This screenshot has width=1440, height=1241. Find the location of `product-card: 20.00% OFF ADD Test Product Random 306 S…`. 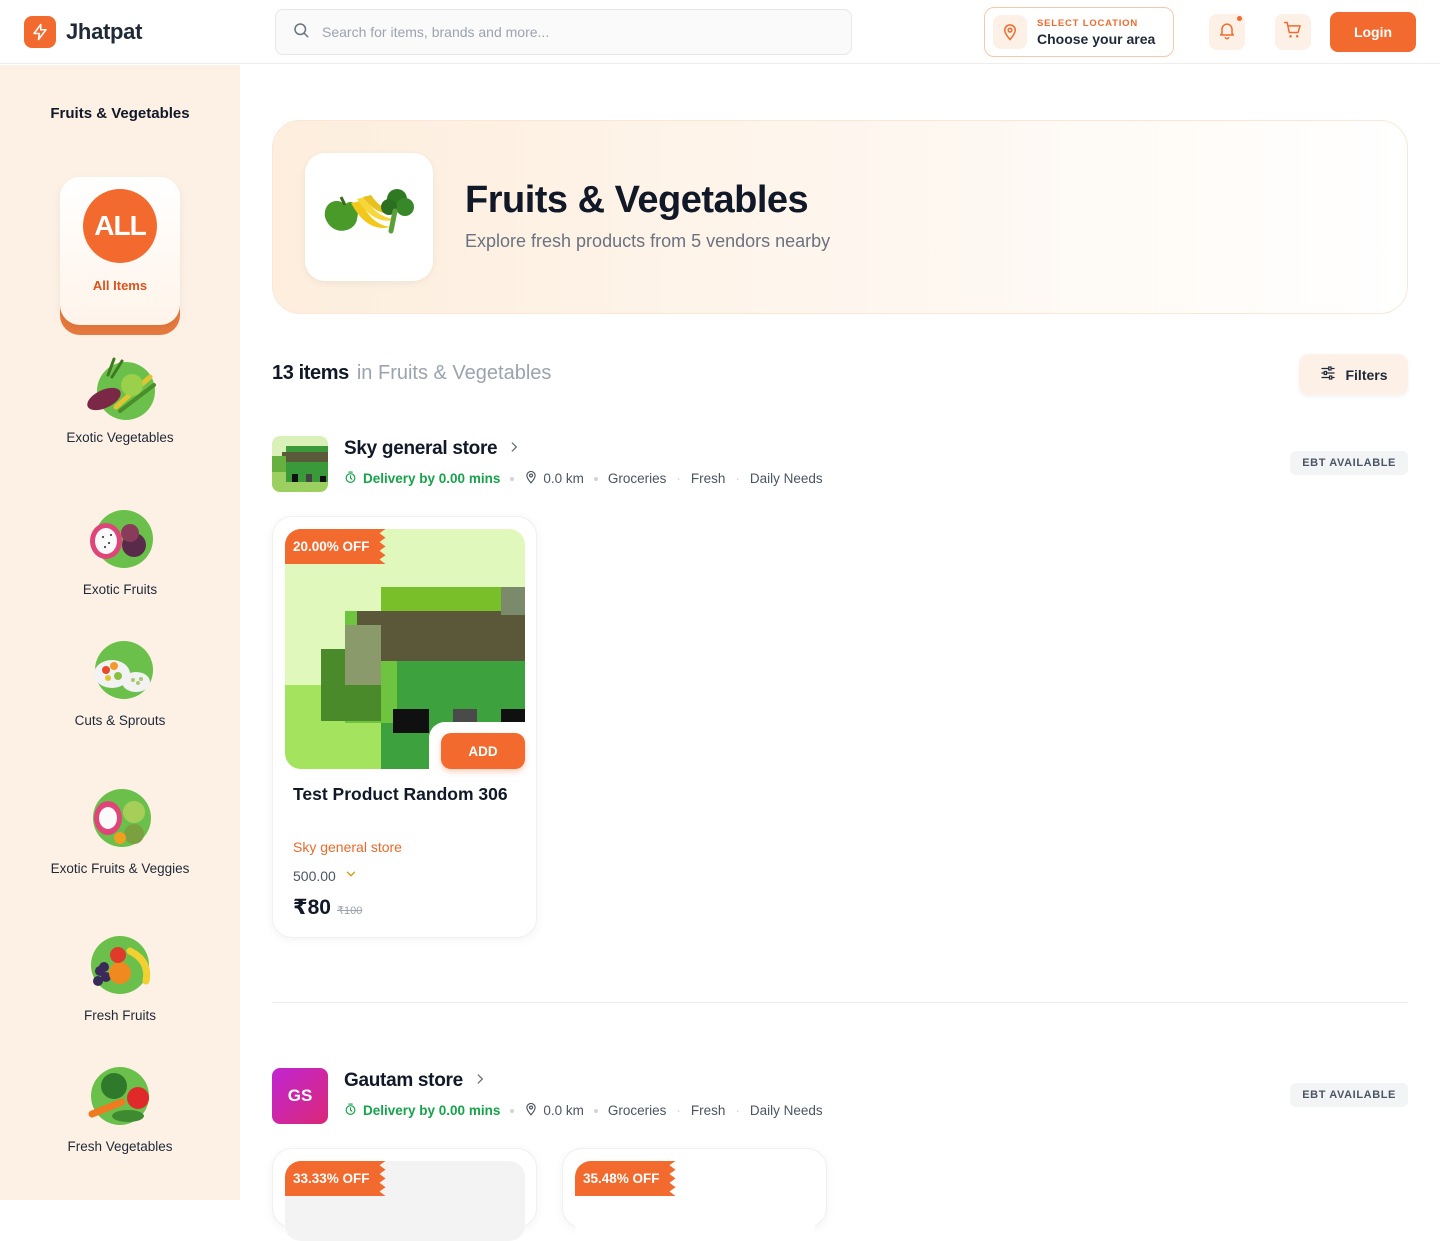

product-card: 20.00% OFF ADD Test Product Random 306 S… is located at coordinates (404, 727).